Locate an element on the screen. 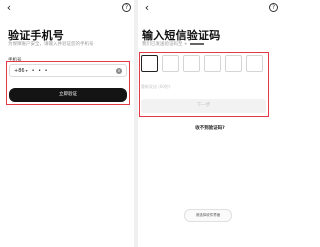  code-input-grid is located at coordinates (204, 64).